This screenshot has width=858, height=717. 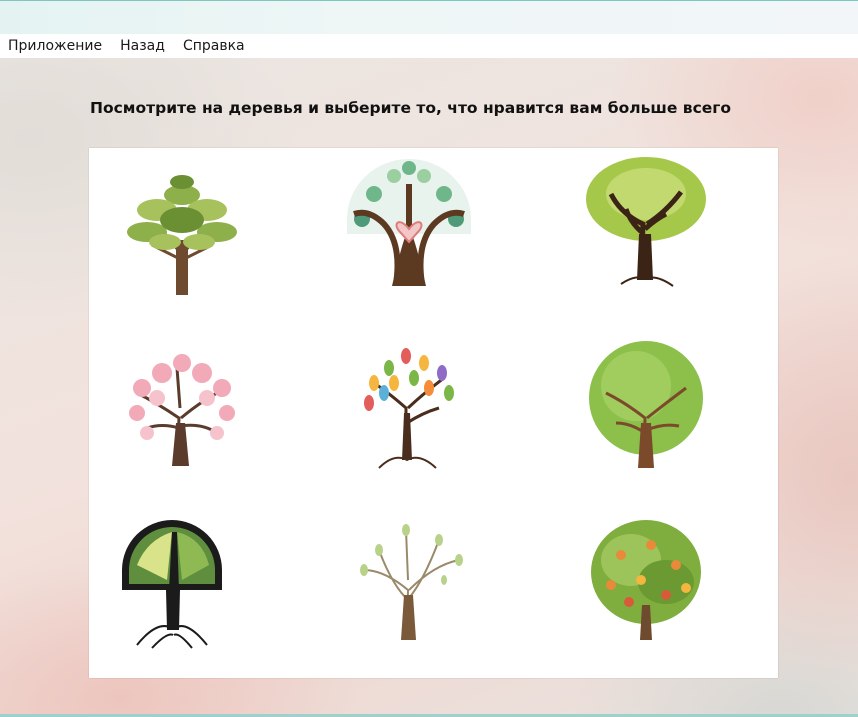 I want to click on swirl-branch-tree-icon, so click(x=646, y=222).